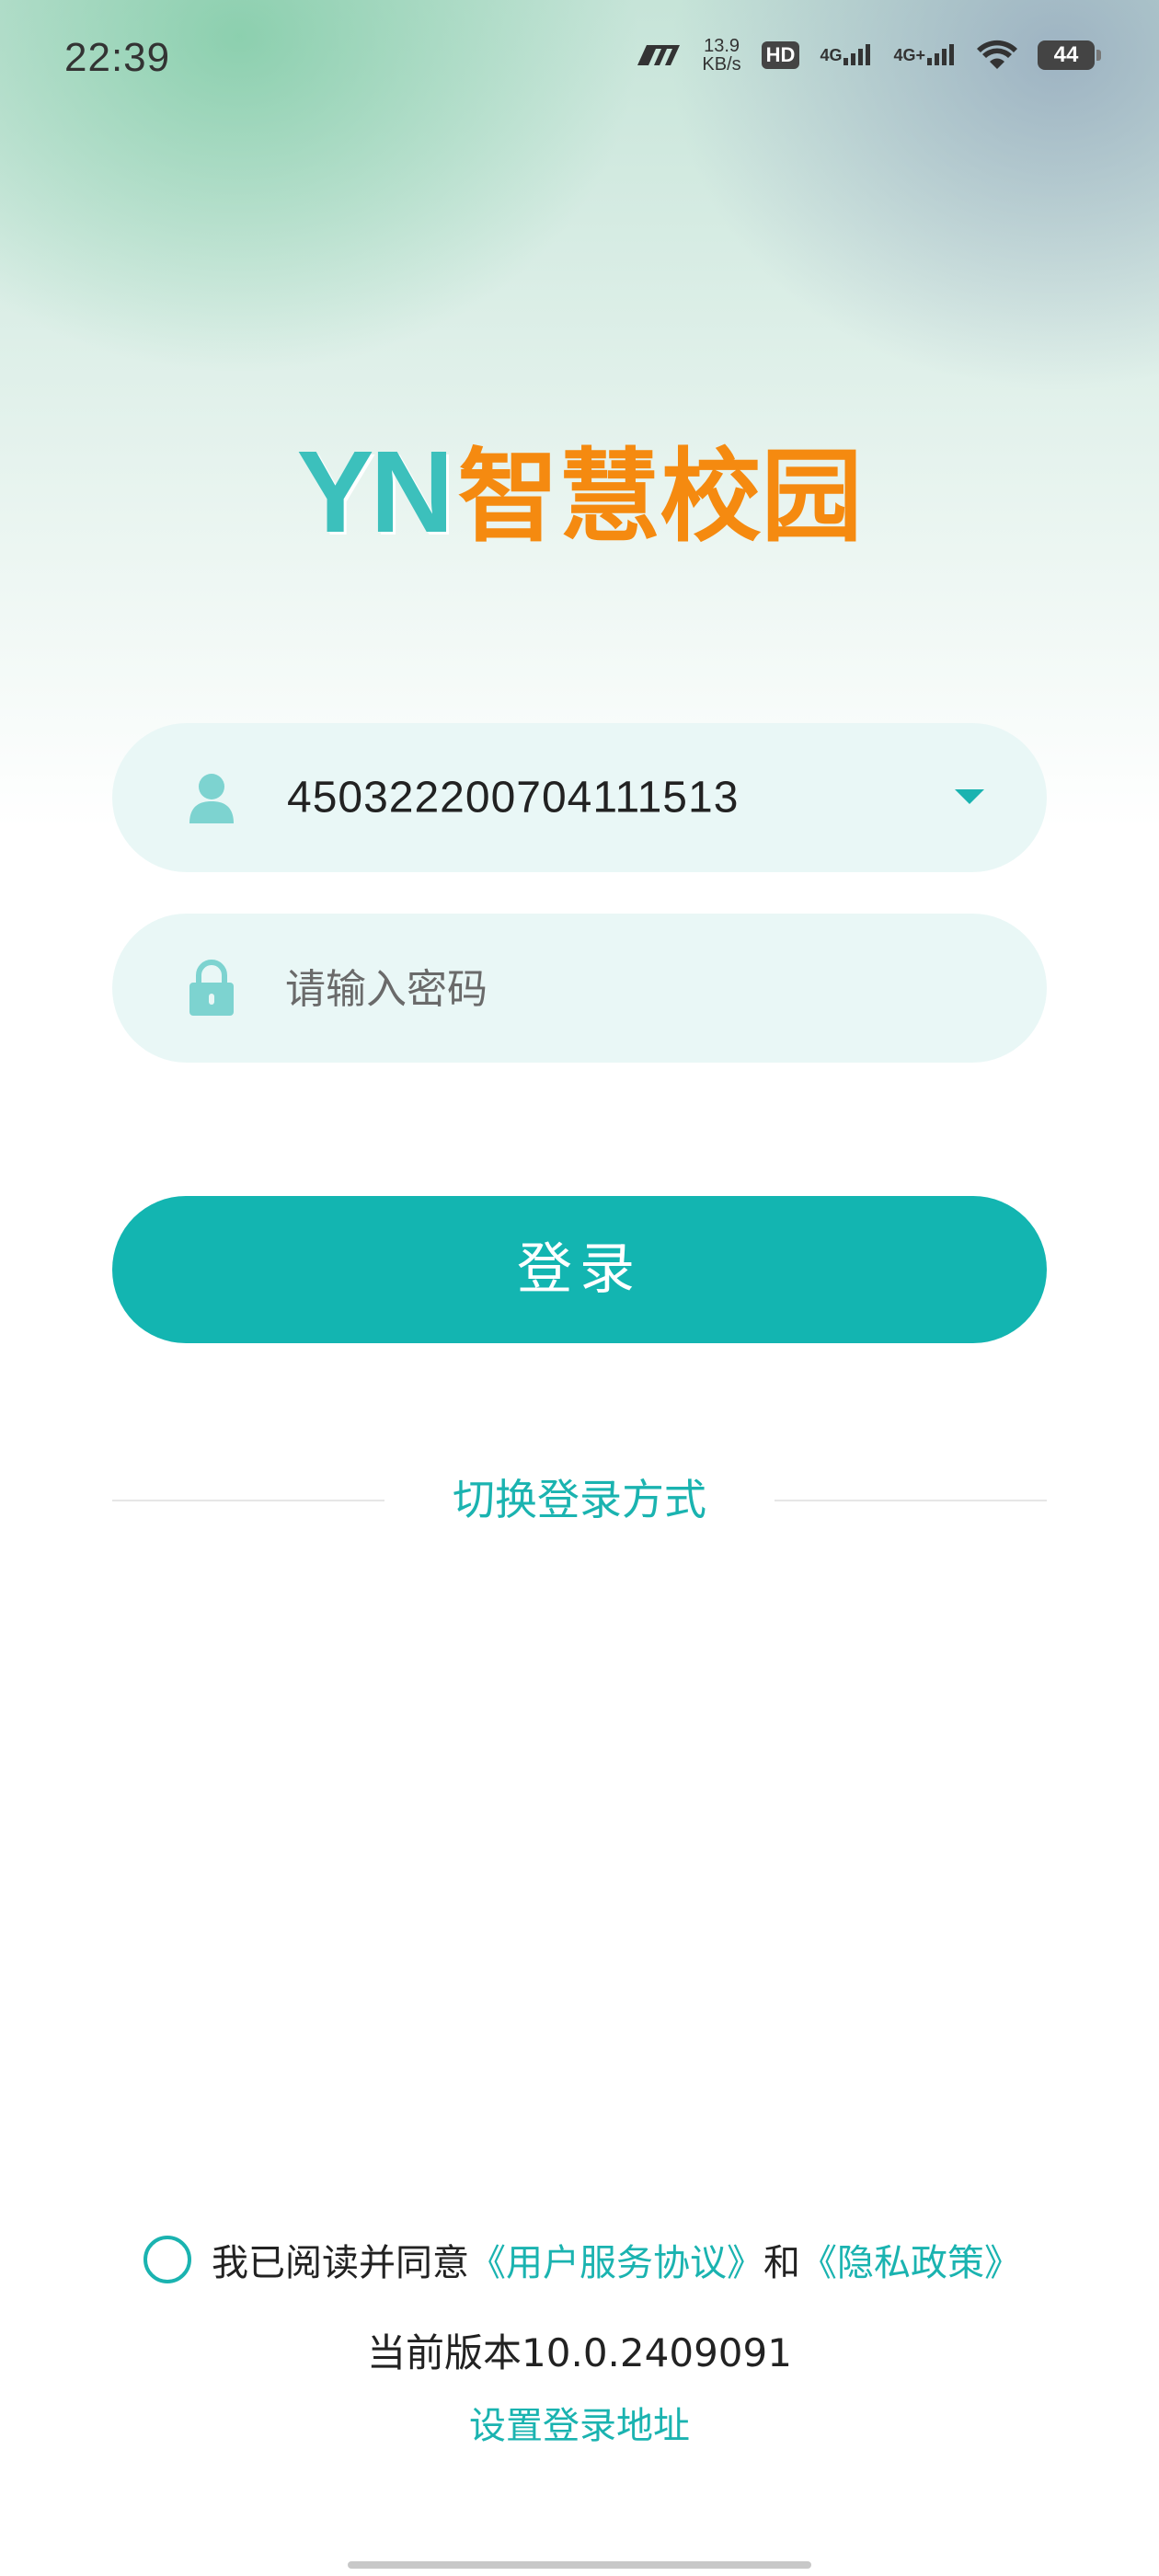 This screenshot has width=1159, height=2576. What do you see at coordinates (579, 2352) in the screenshot?
I see `version-text: 当前版本10.0.2409091` at bounding box center [579, 2352].